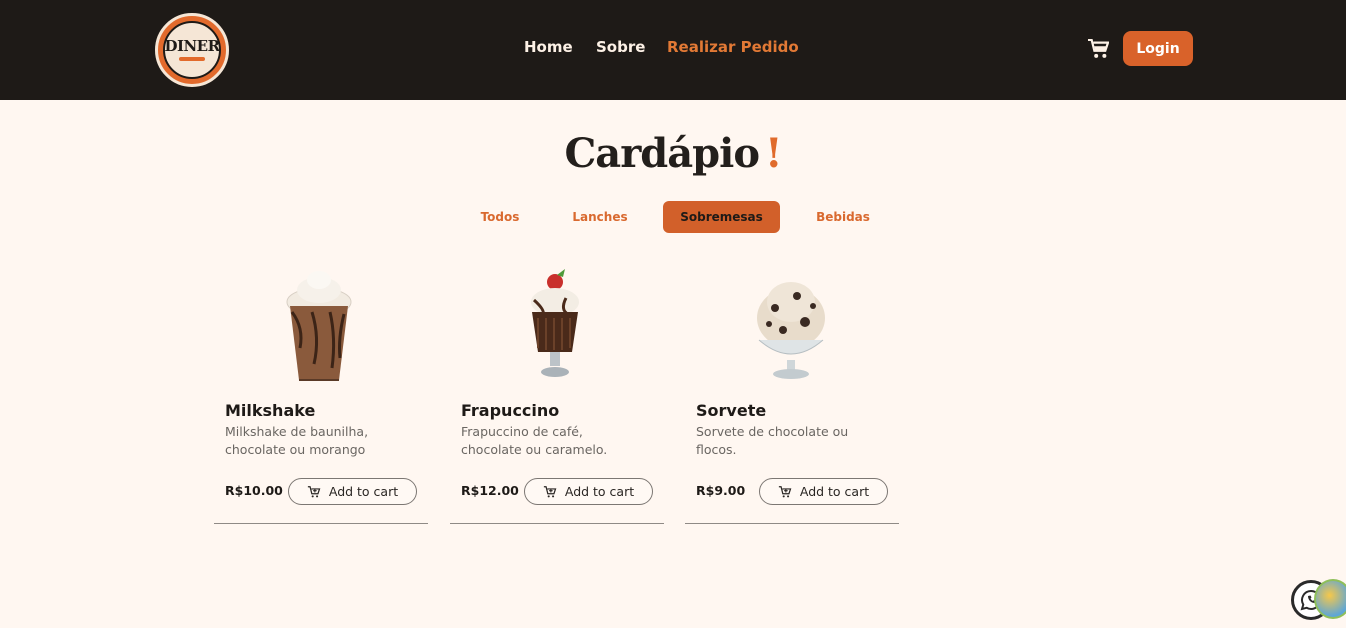  Describe the element at coordinates (270, 410) in the screenshot. I see `product-name: Milkshake` at that location.